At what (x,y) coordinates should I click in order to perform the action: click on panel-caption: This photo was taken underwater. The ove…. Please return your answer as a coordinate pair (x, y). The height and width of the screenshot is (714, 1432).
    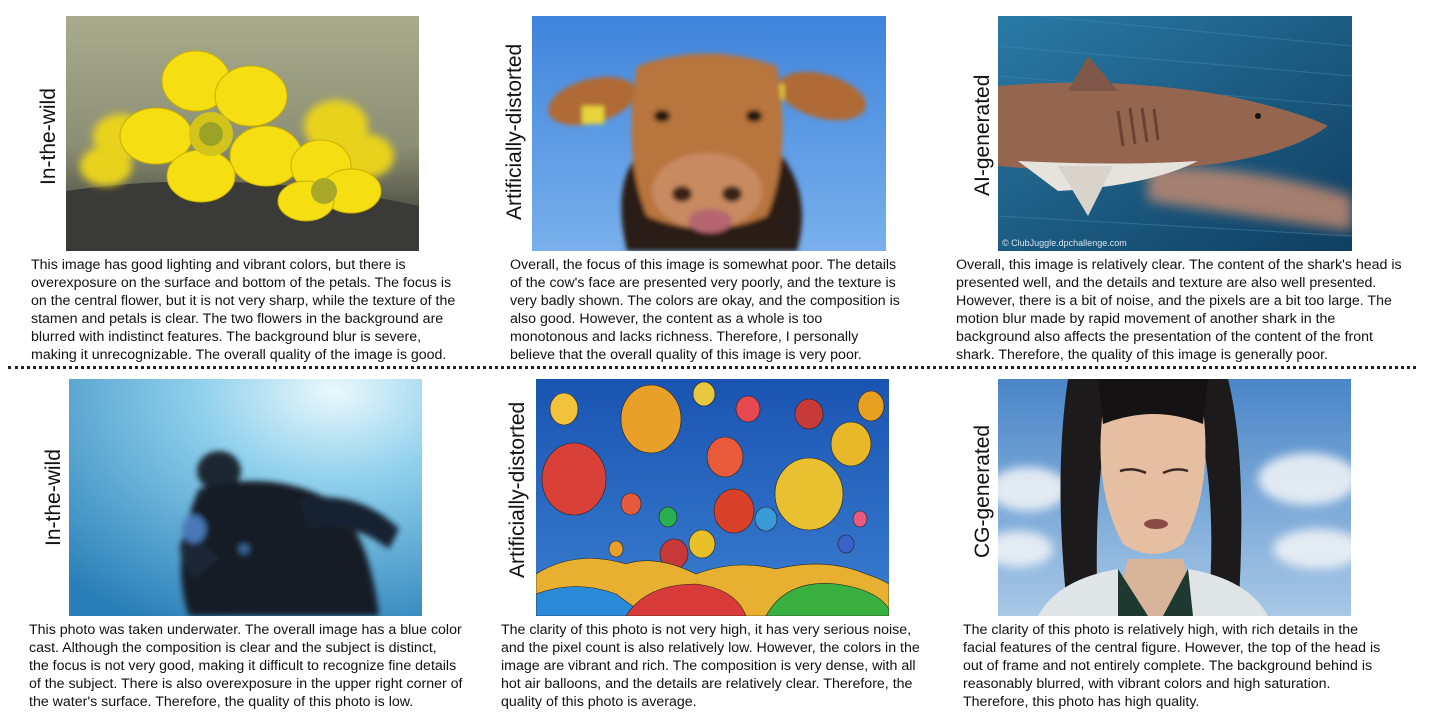
    Looking at the image, I should click on (246, 666).